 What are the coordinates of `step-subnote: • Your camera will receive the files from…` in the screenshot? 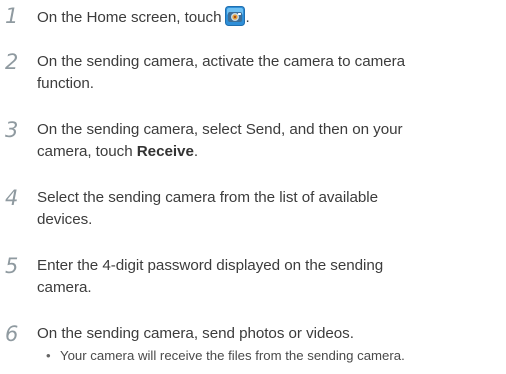 It's located at (276, 356).